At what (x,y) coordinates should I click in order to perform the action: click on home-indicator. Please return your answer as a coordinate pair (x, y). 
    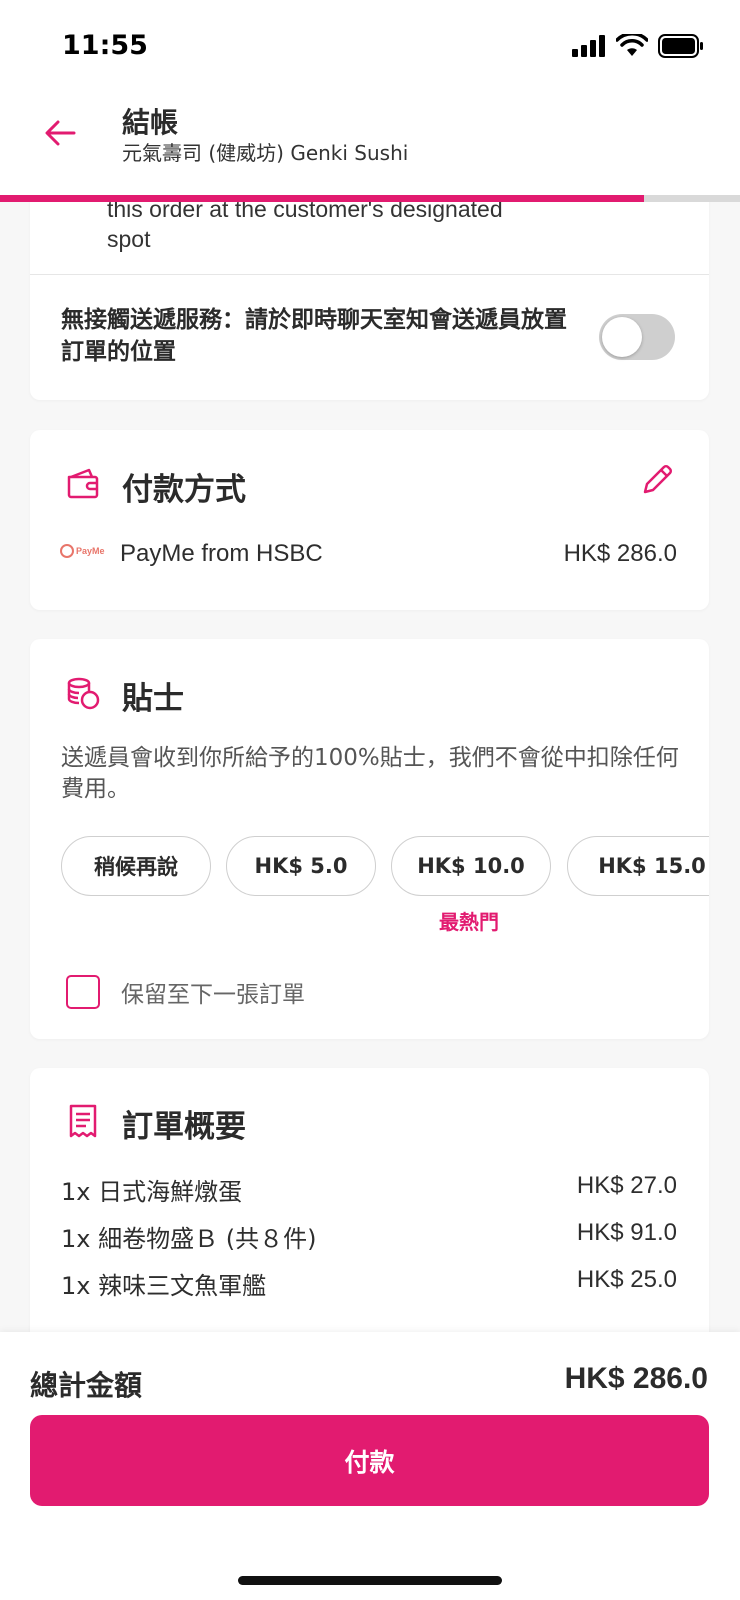
    Looking at the image, I should click on (370, 1580).